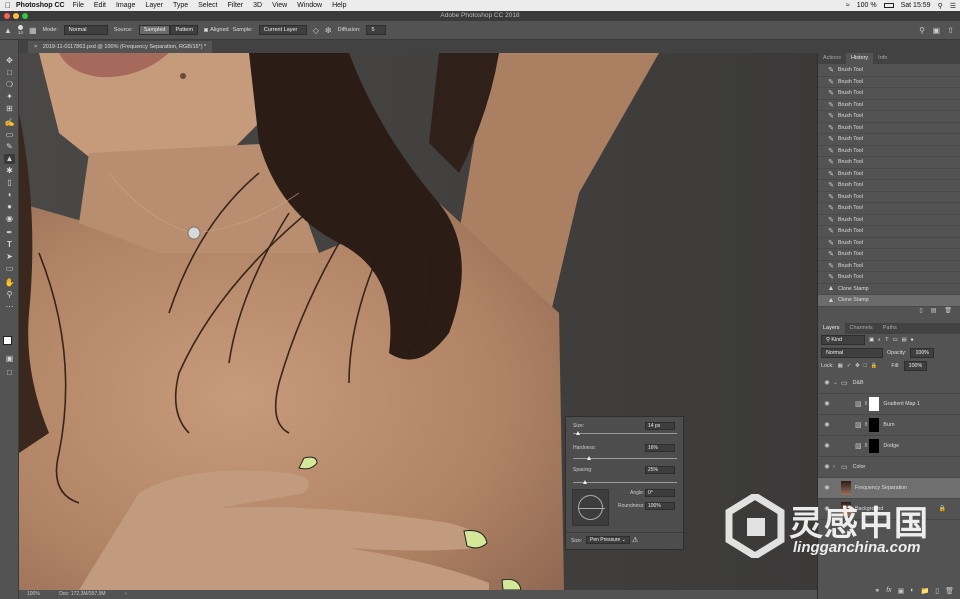 This screenshot has height=599, width=960. Describe the element at coordinates (889, 383) in the screenshot. I see `layer-row: ◉ ⌄ ▭ D&B` at that location.